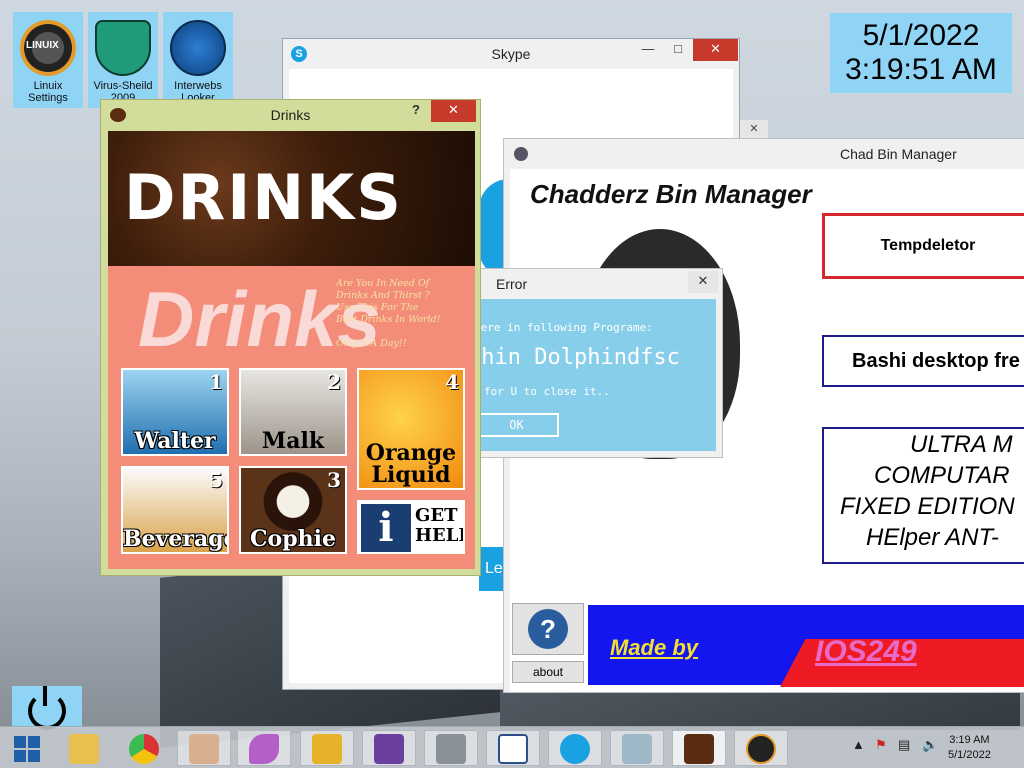  What do you see at coordinates (388, 319) in the screenshot?
I see `tagline-line: Best Drinks In World!` at bounding box center [388, 319].